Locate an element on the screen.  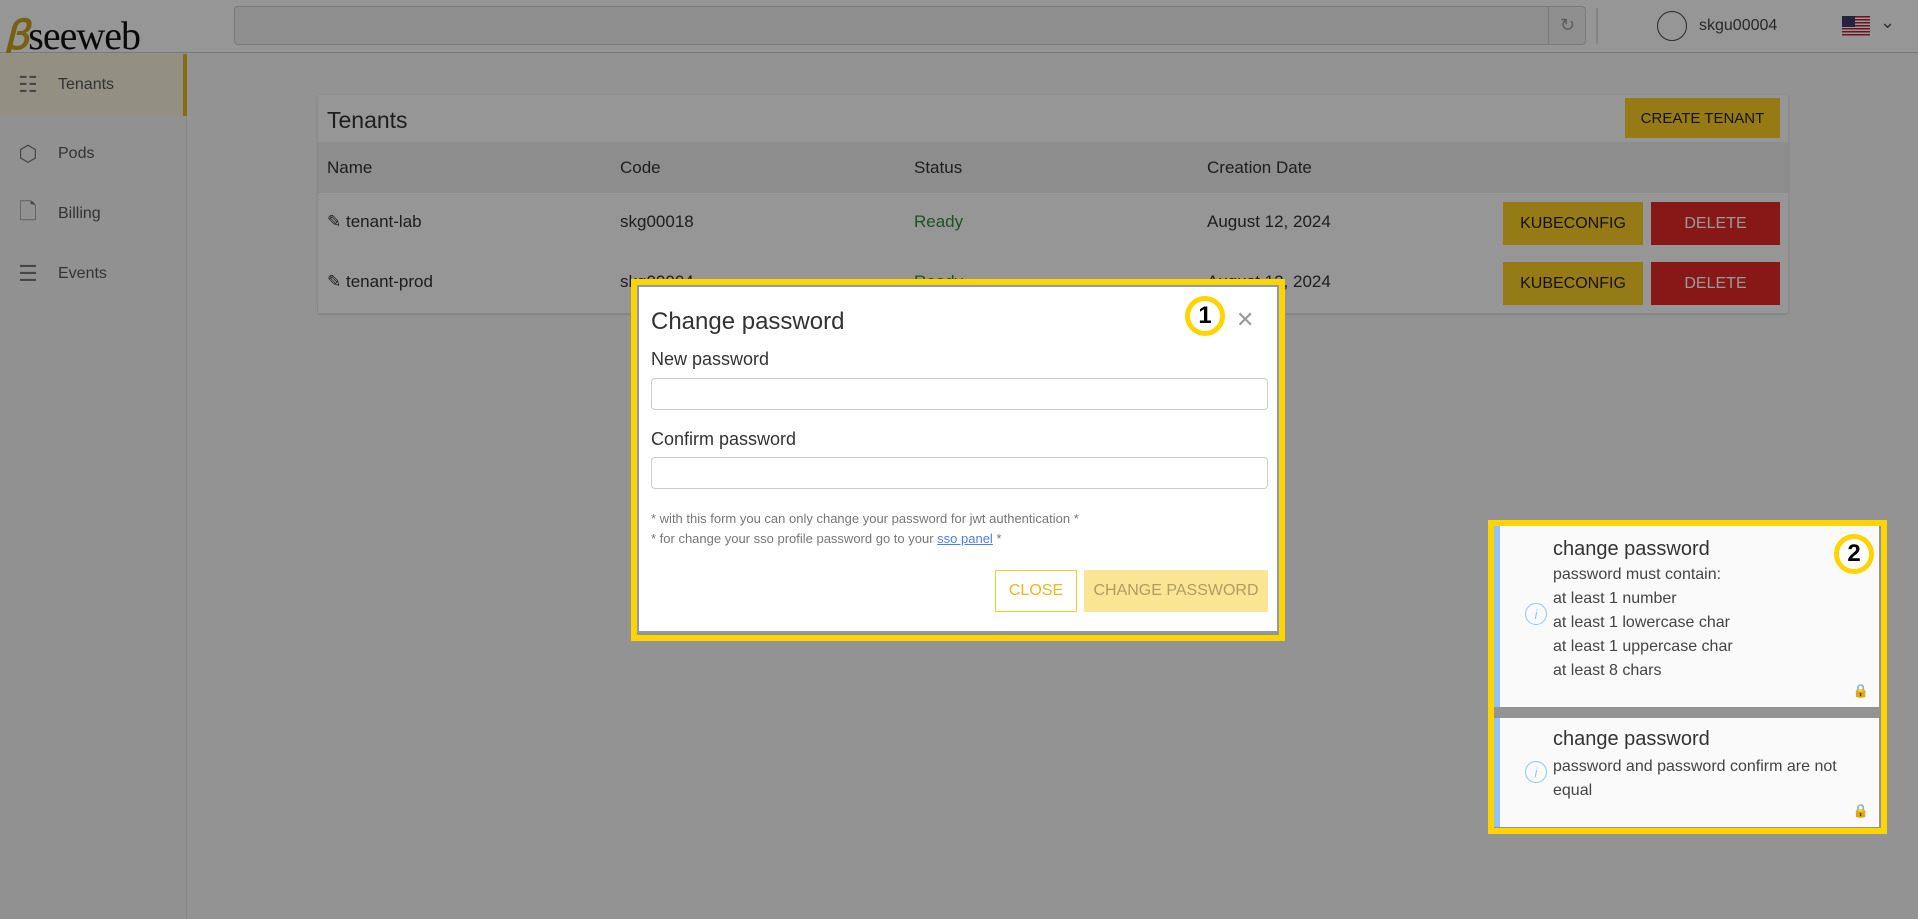
toast-line: at least 8 chars is located at coordinates (1607, 670).